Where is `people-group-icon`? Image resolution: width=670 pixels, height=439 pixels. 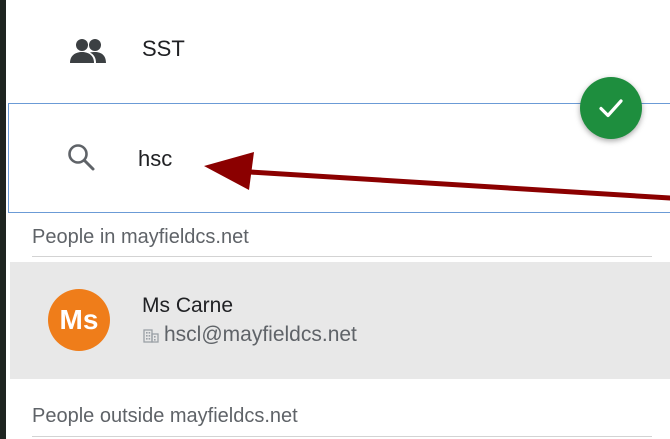 people-group-icon is located at coordinates (88, 51).